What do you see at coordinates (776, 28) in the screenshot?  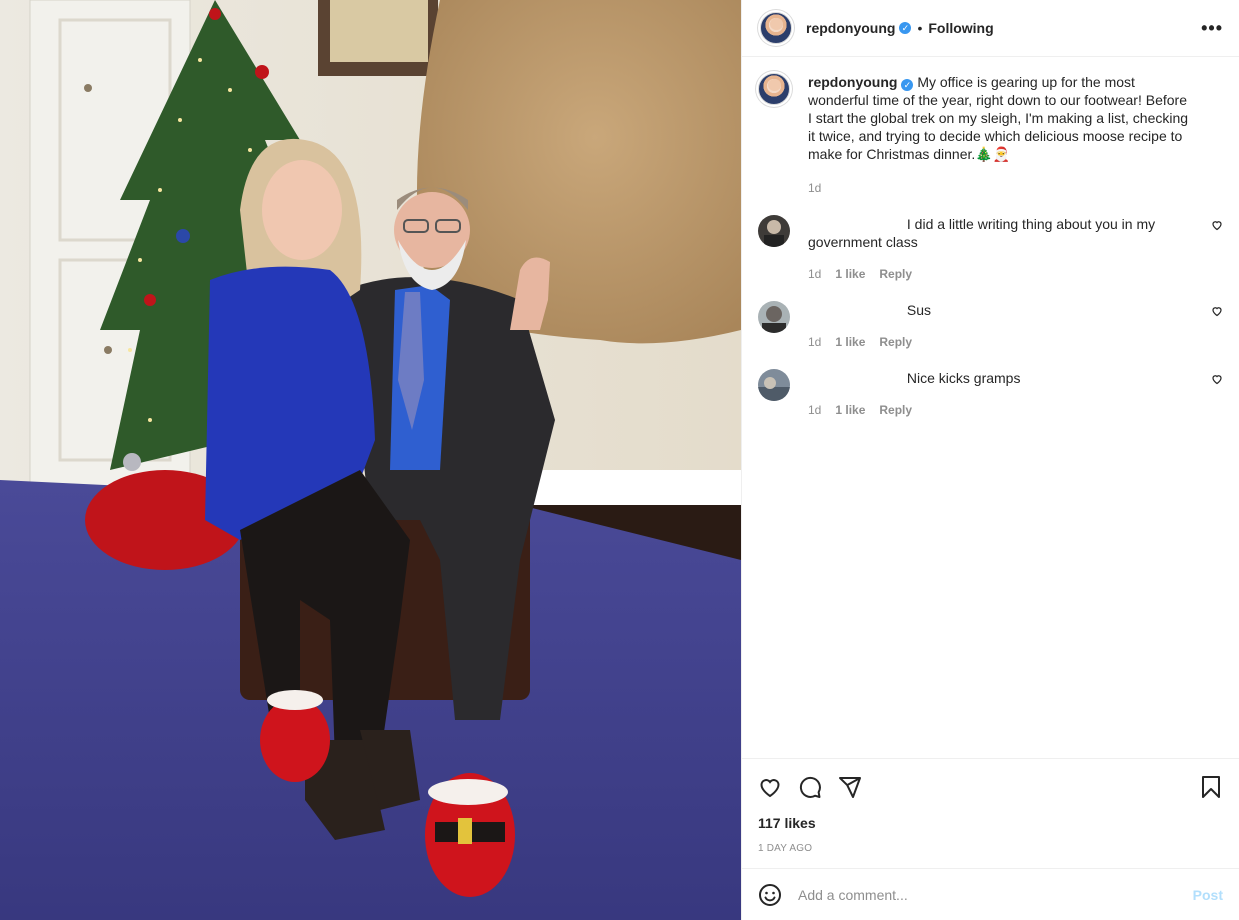 I see `author-avatar` at bounding box center [776, 28].